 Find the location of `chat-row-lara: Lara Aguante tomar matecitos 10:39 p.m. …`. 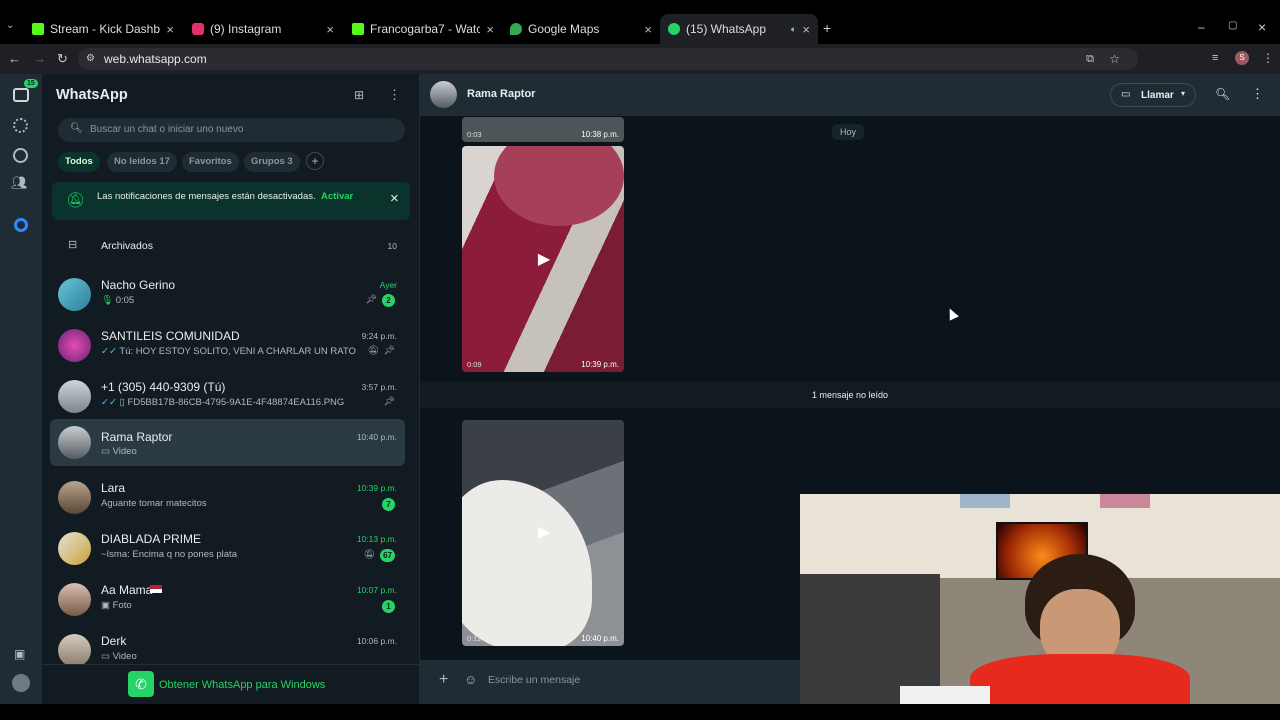

chat-row-lara: Lara Aguante tomar matecitos 10:39 p.m. … is located at coordinates (227, 502).